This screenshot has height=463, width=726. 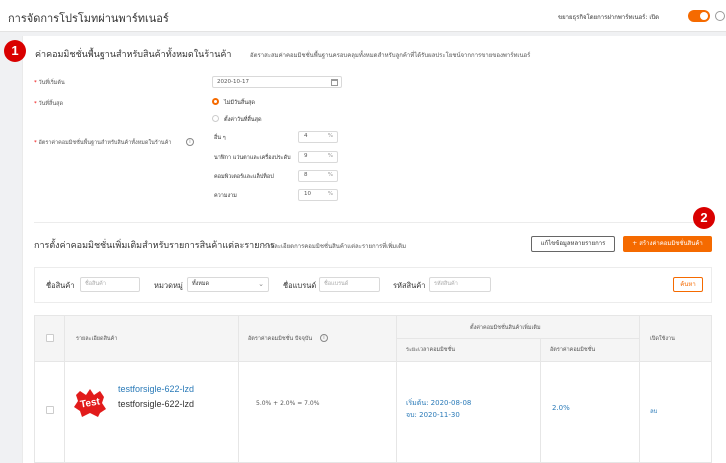 What do you see at coordinates (50, 338) in the screenshot?
I see `select-all-checkbox` at bounding box center [50, 338].